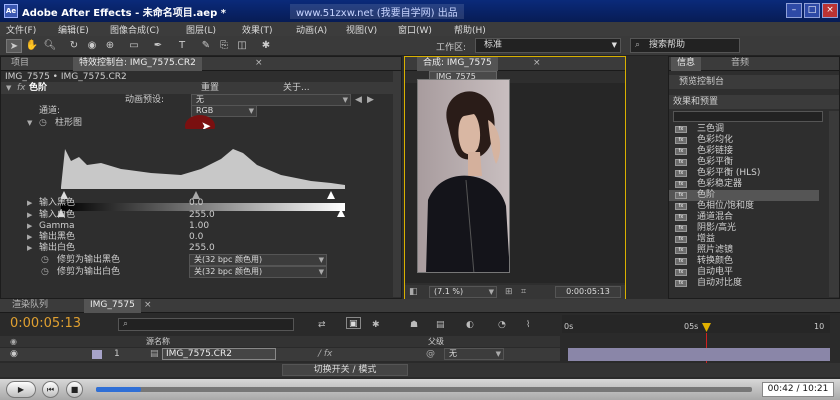  What do you see at coordinates (740, 64) in the screenshot?
I see `tab-audio: 音频` at bounding box center [740, 64].